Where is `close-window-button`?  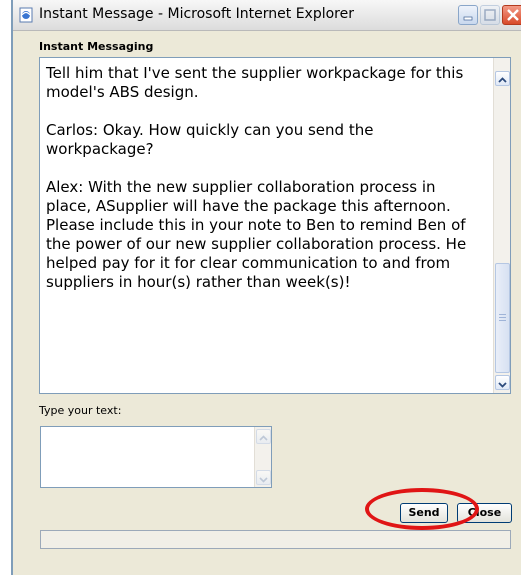 close-window-button is located at coordinates (511, 15).